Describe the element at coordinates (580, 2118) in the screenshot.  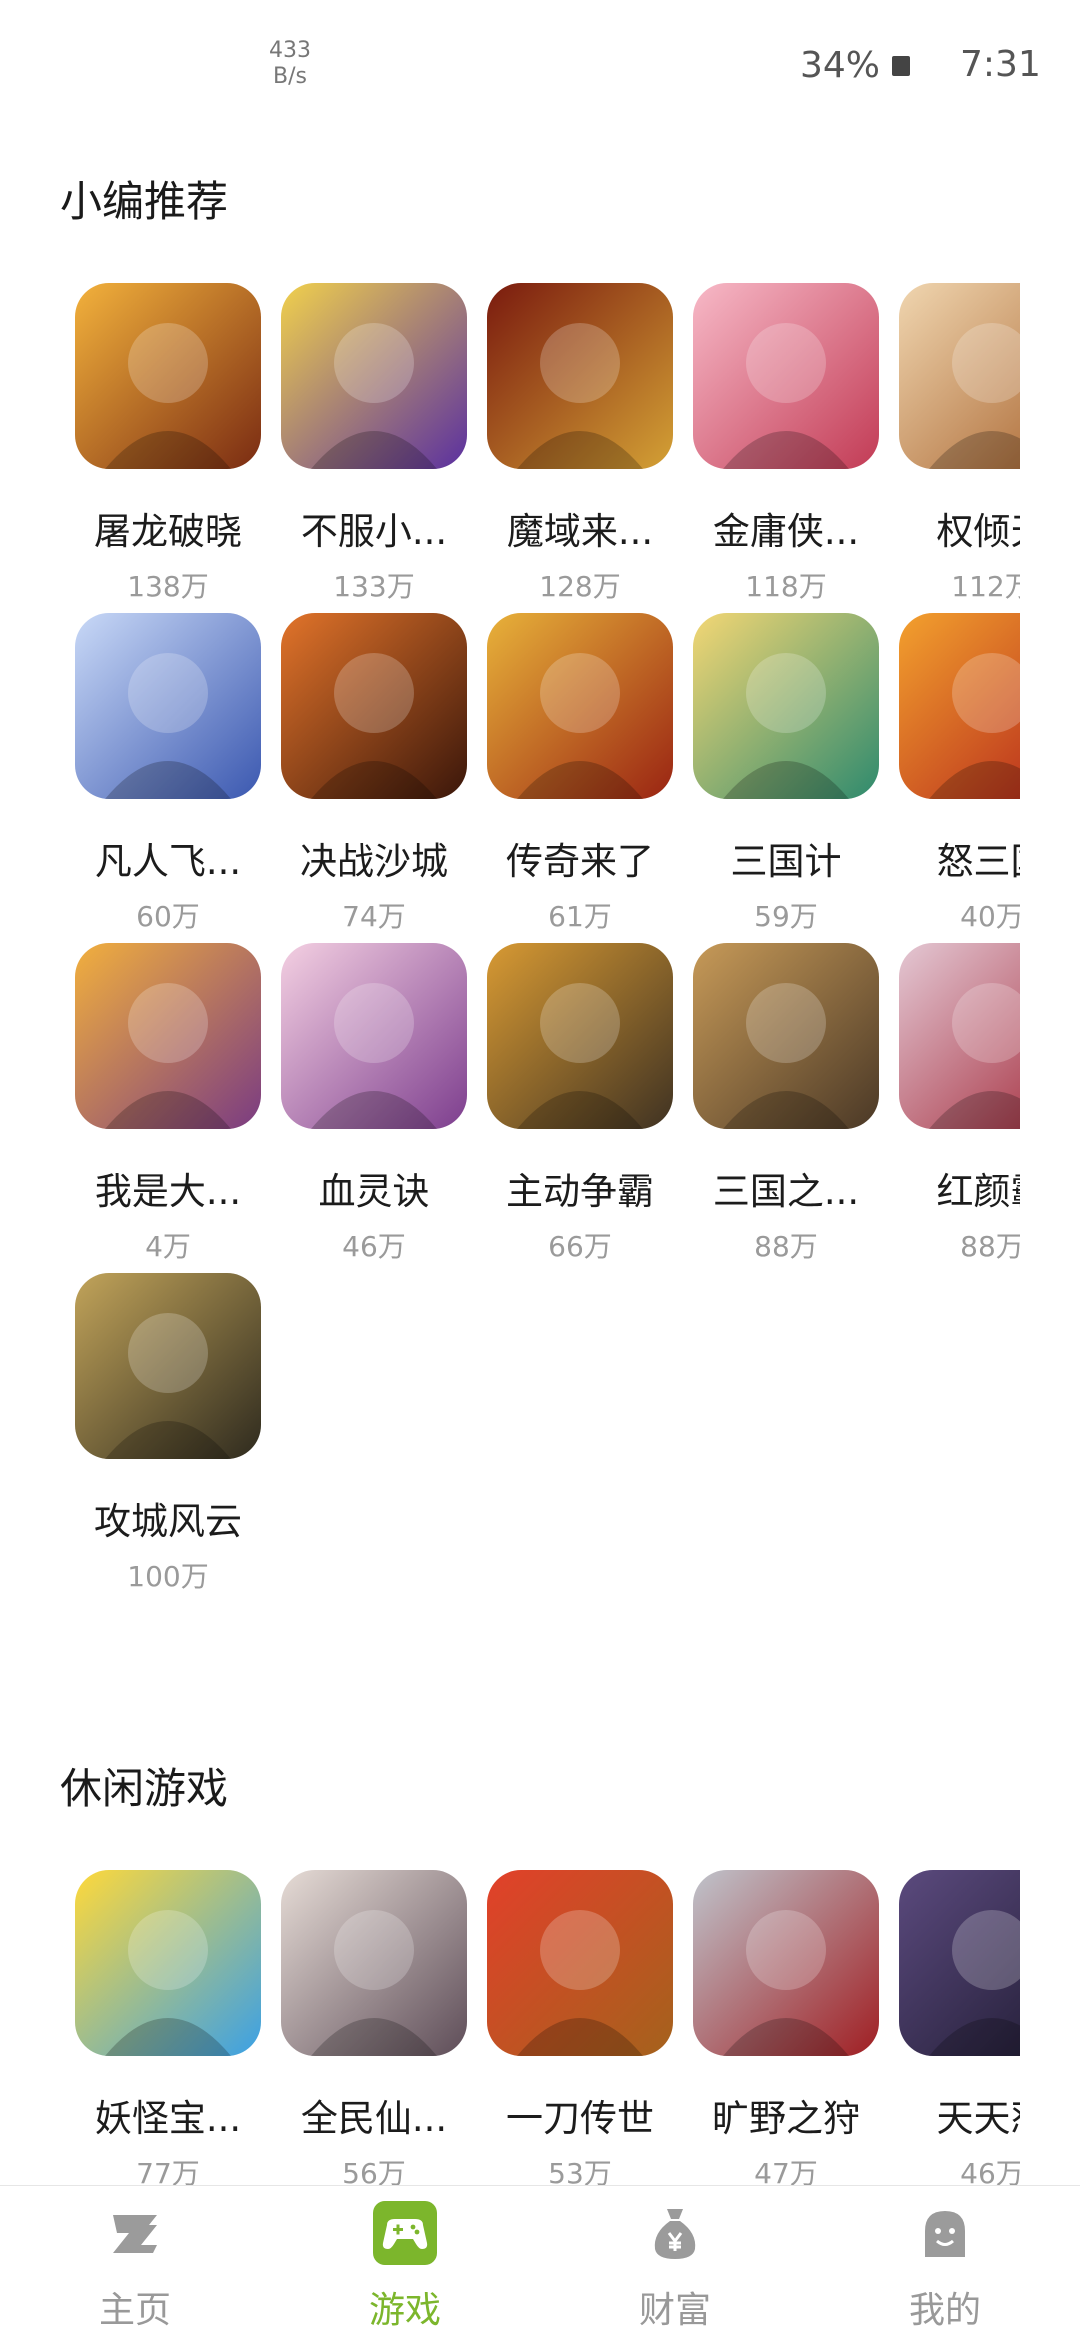
I see `app-name: 一刀传世` at that location.